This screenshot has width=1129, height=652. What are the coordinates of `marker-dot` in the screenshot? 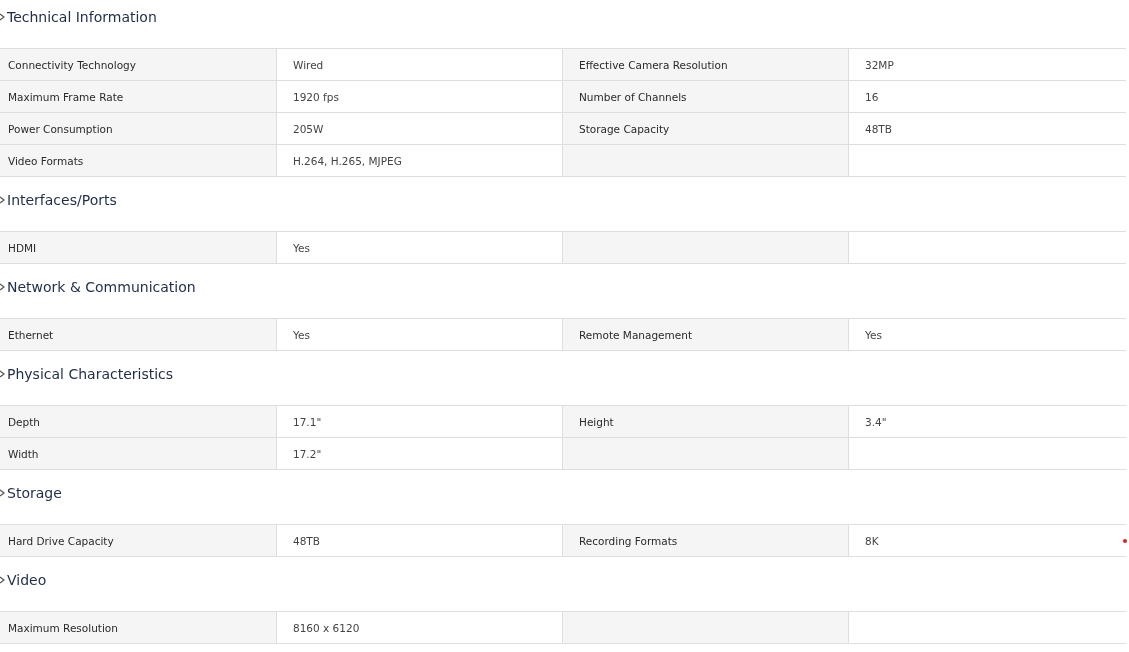 It's located at (1125, 541).